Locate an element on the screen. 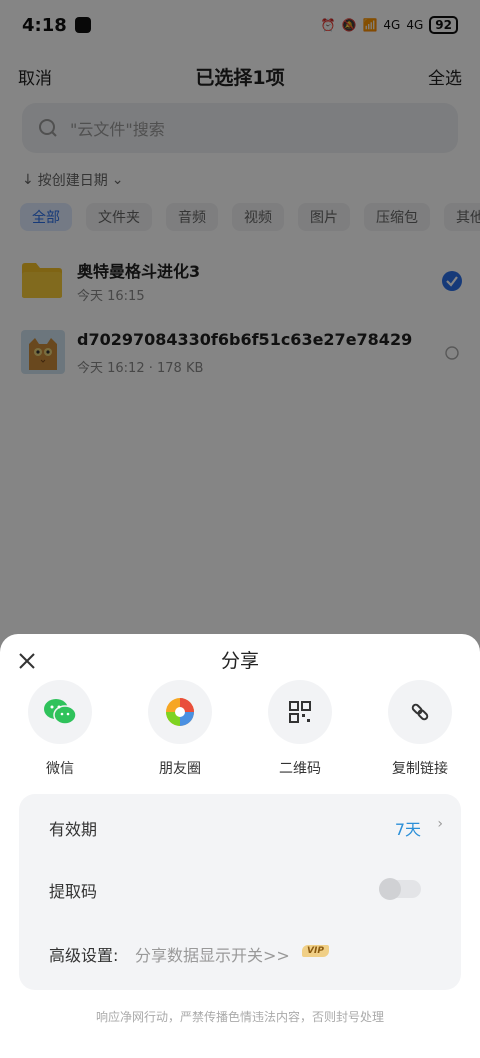 The height and width of the screenshot is (1058, 480). copy-link-label: 复制链接 is located at coordinates (420, 769).